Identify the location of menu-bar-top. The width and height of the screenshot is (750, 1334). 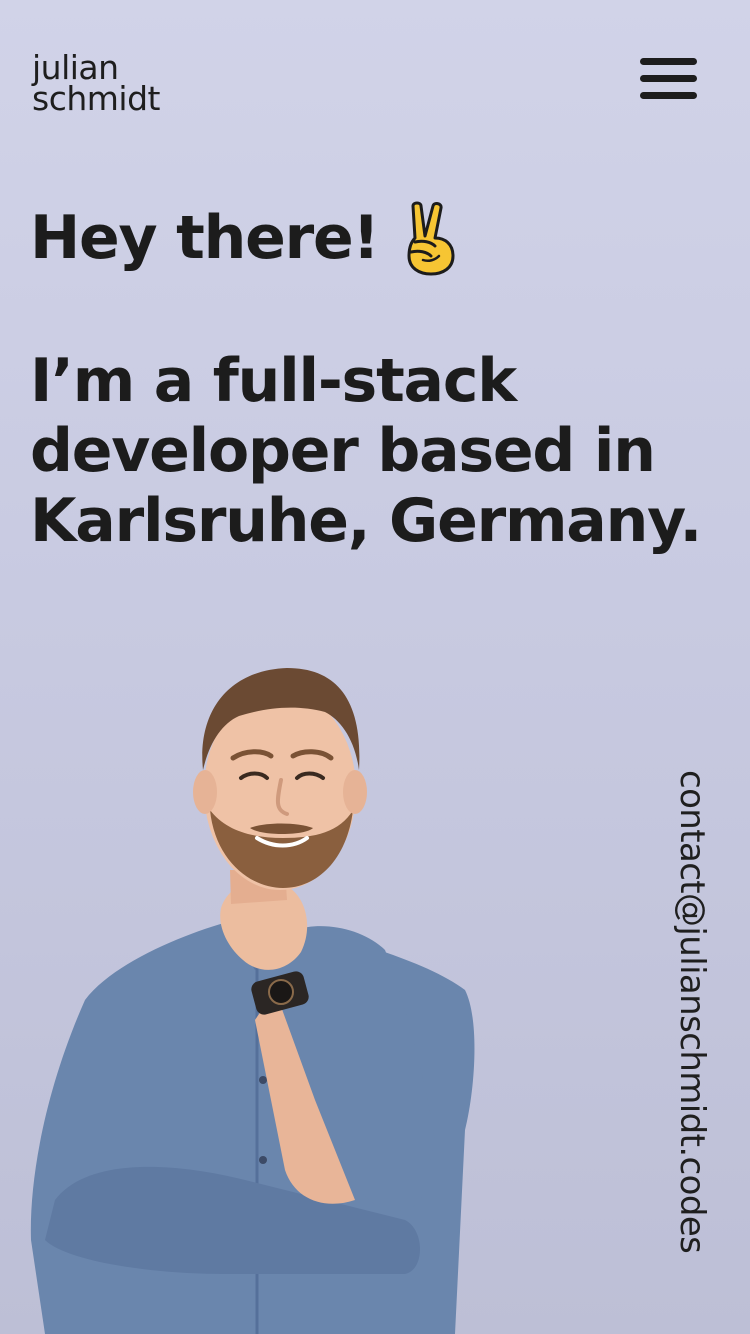
(668, 61).